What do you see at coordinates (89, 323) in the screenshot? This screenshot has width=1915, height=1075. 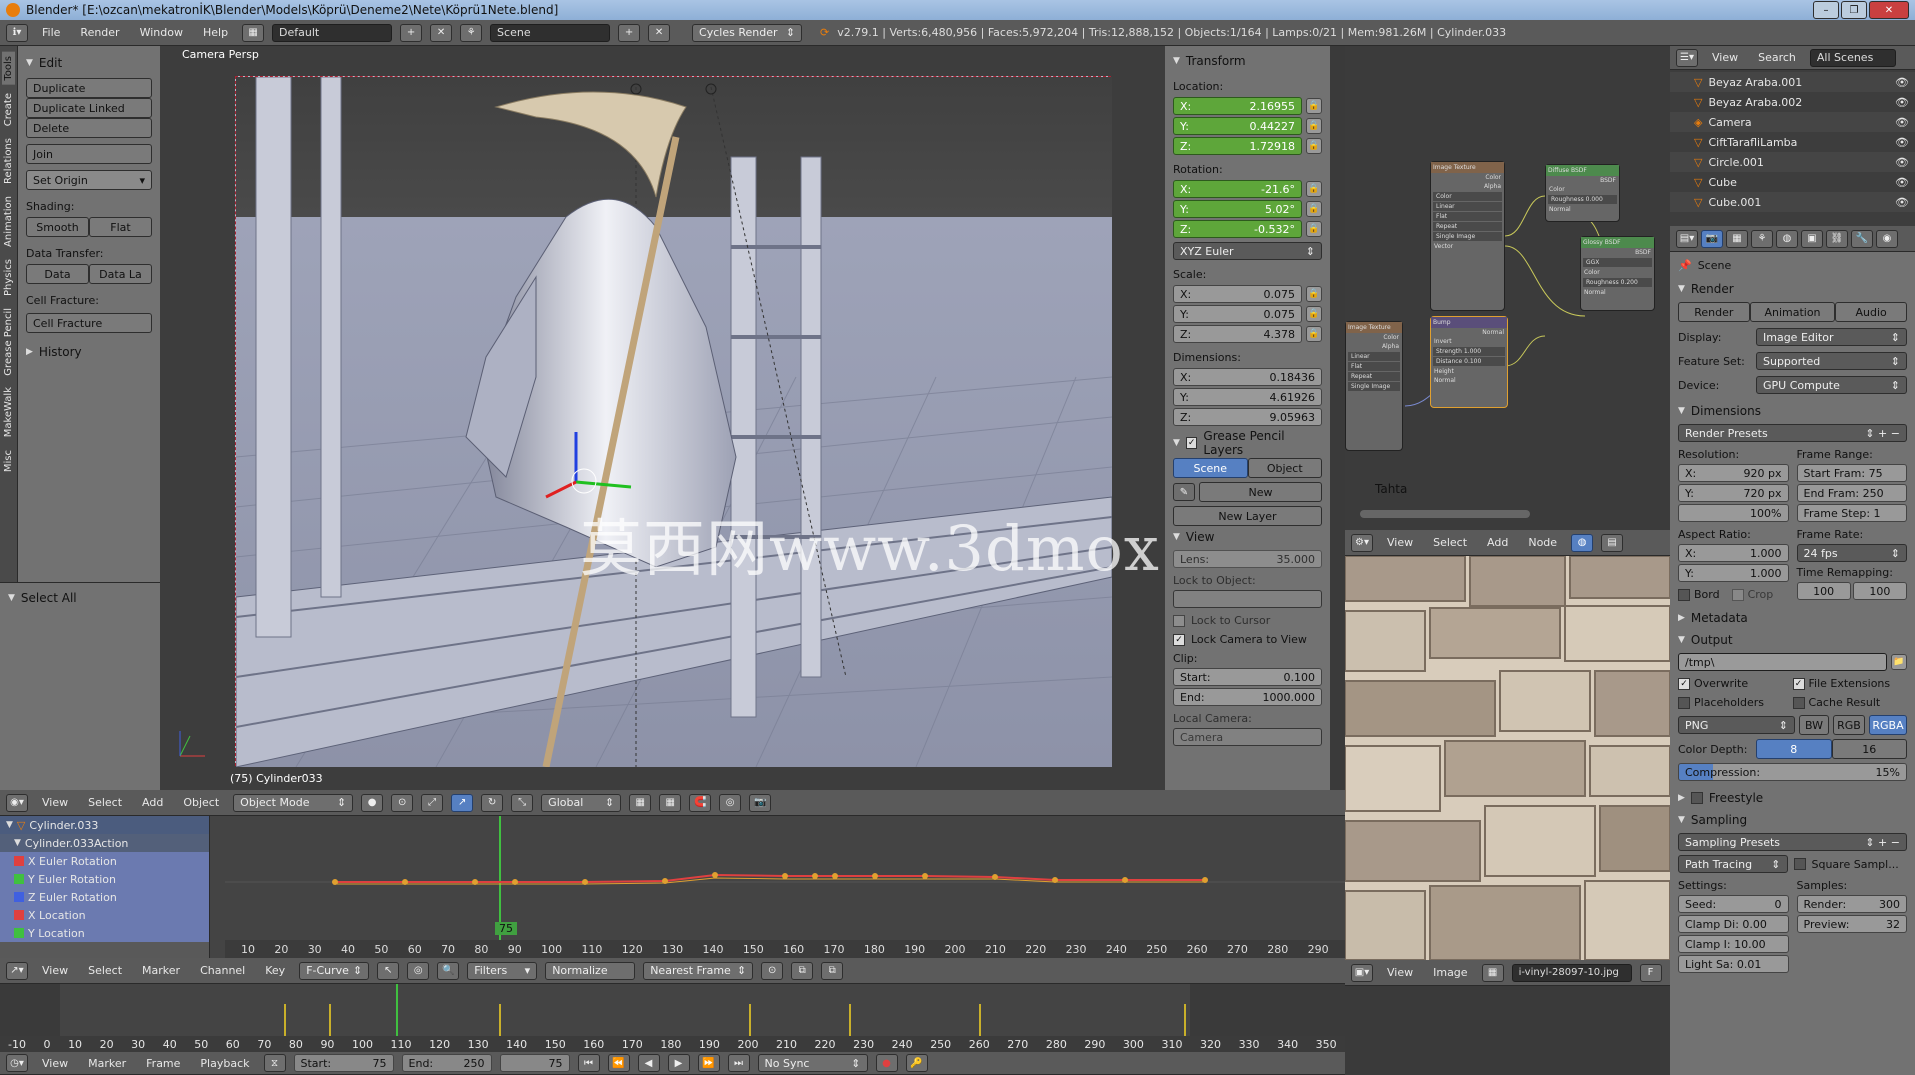 I see `cell-fracture-button: Cell Fracture` at bounding box center [89, 323].